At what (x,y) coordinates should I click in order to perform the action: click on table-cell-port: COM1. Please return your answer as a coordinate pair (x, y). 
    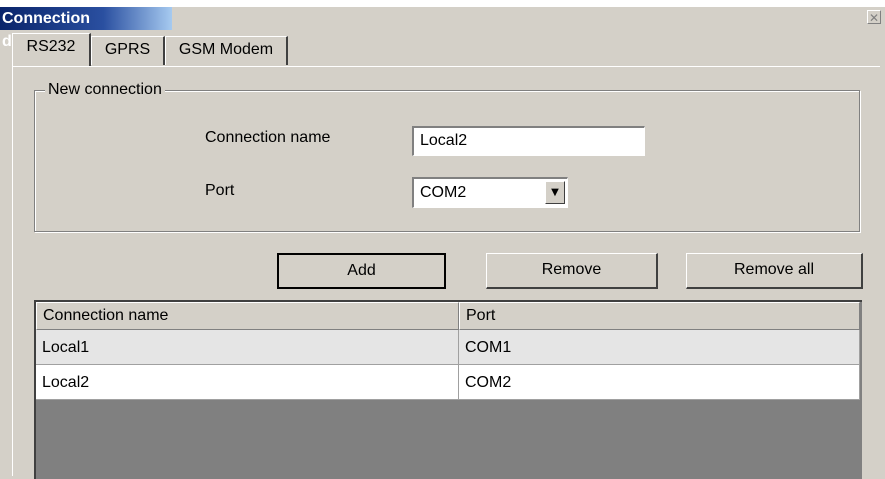
    Looking at the image, I should click on (659, 347).